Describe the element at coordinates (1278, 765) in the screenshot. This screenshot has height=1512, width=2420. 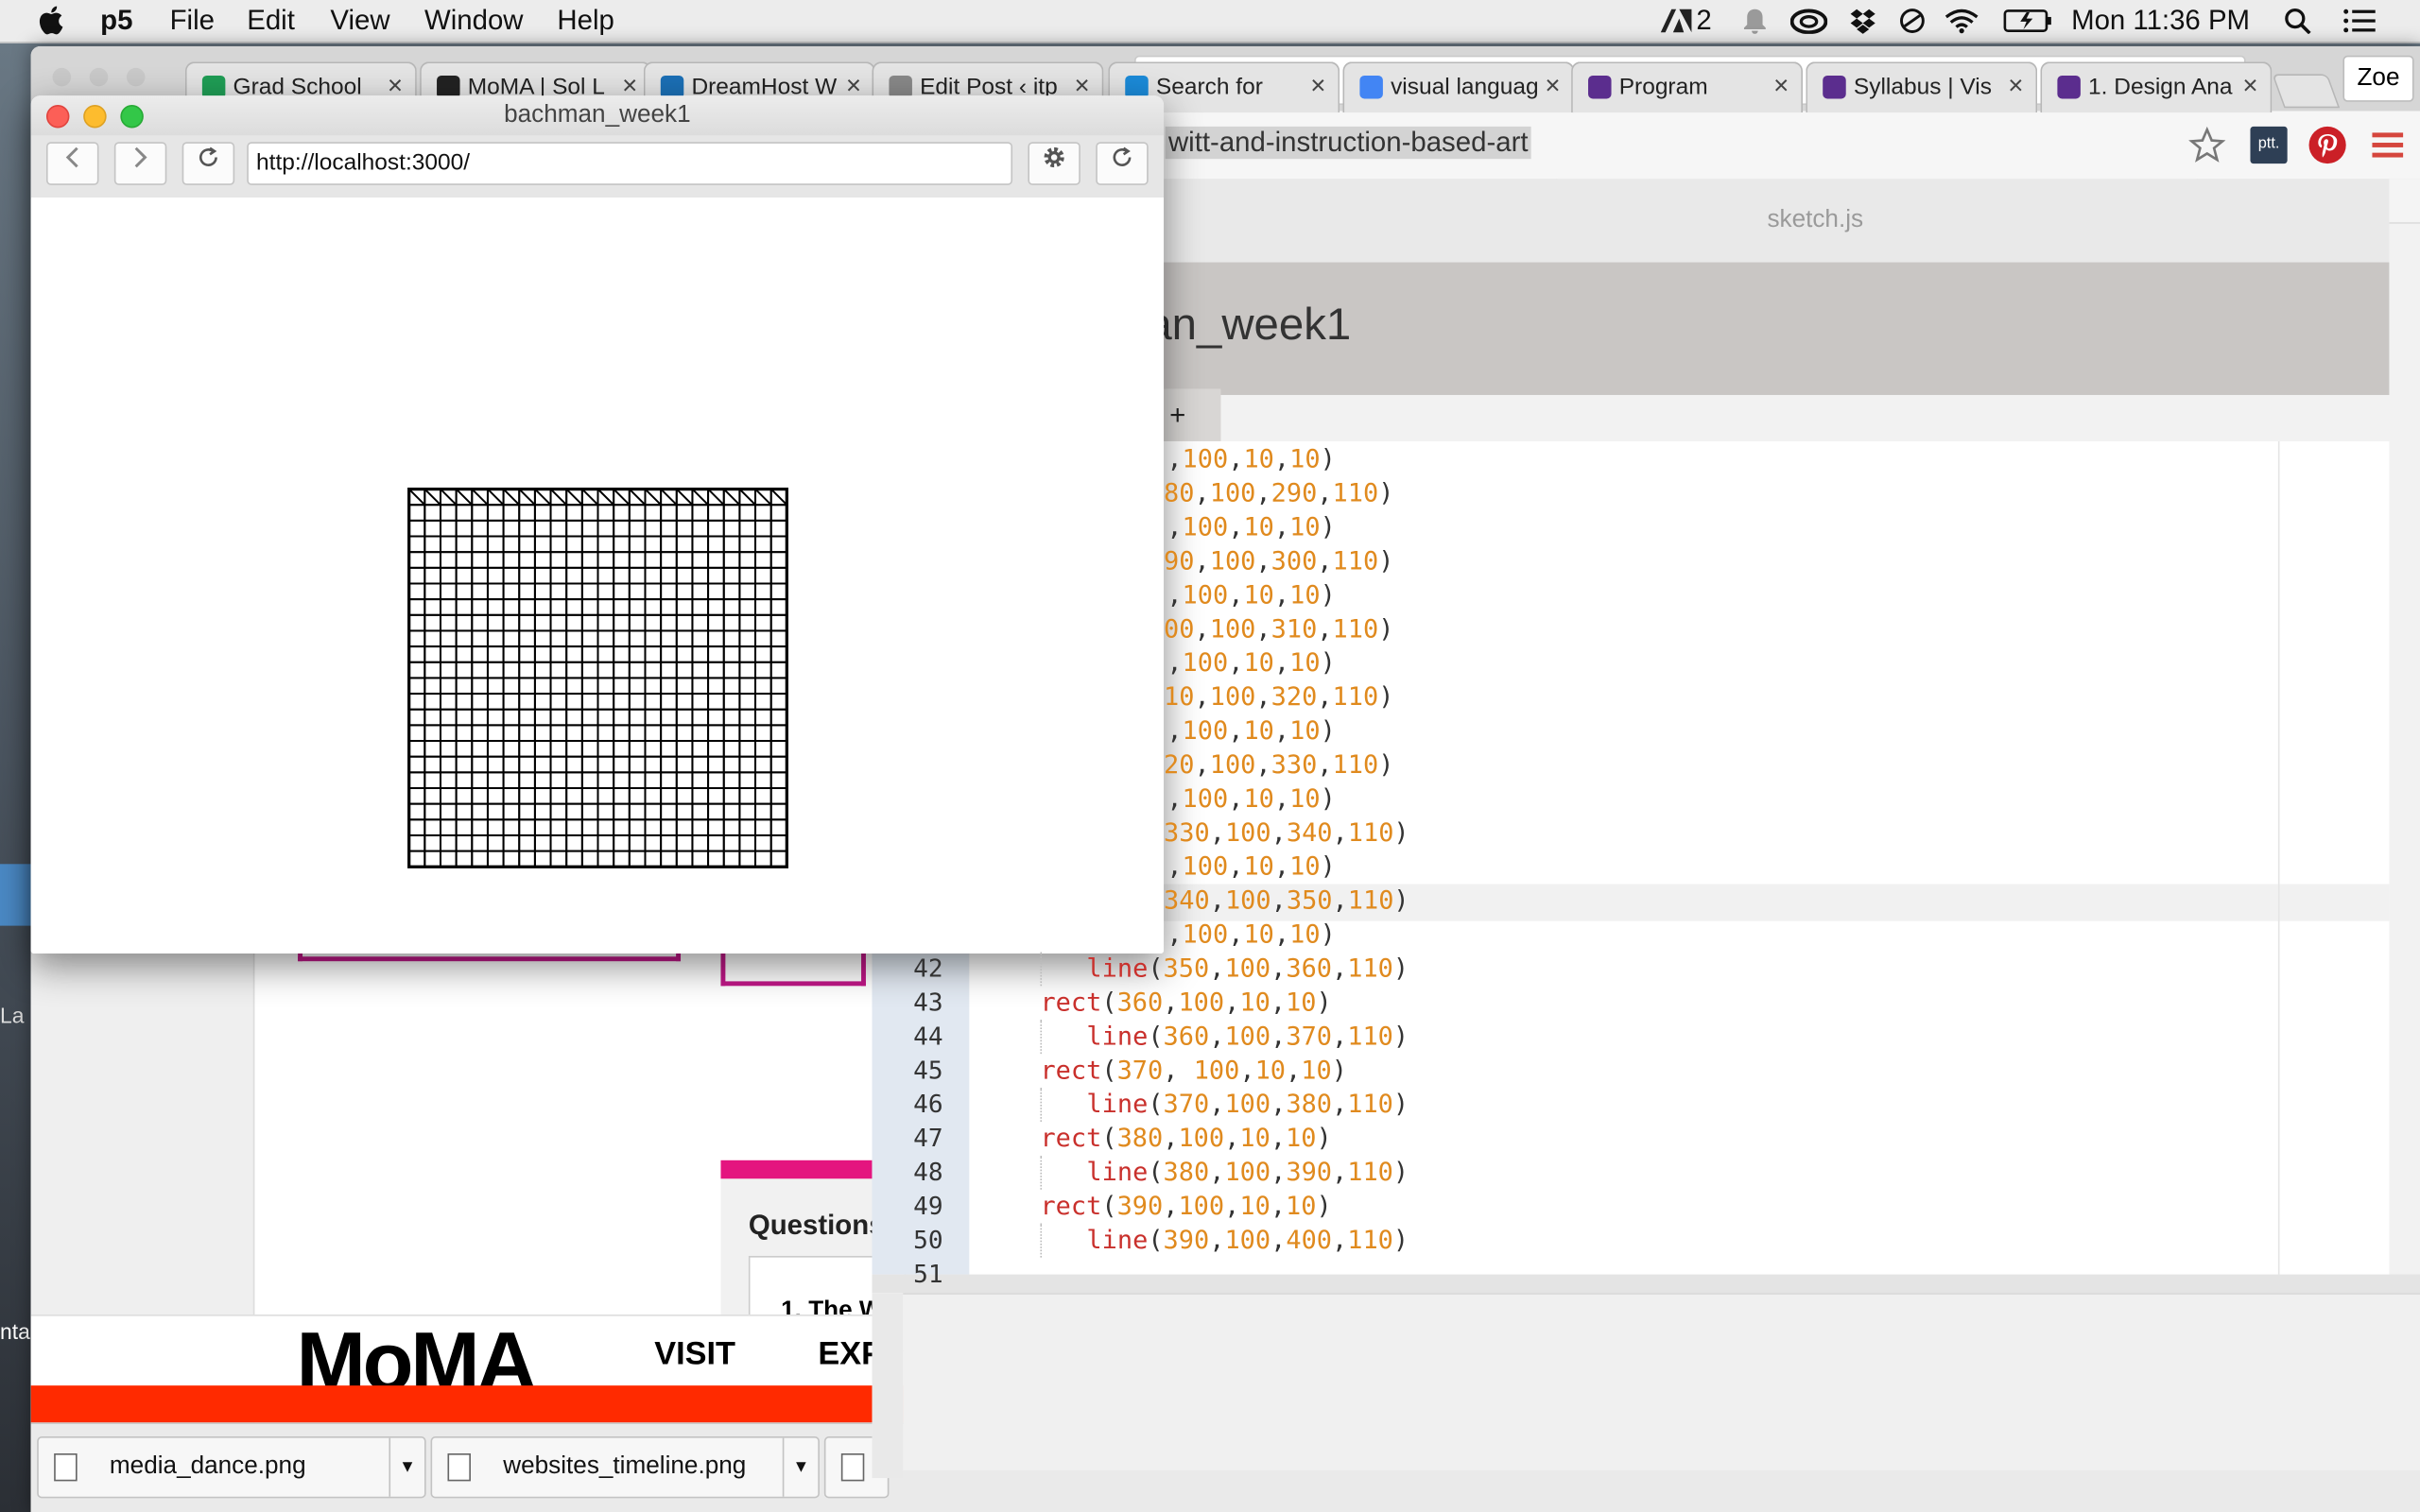
I see `code-line: 20,100,330,110)` at that location.